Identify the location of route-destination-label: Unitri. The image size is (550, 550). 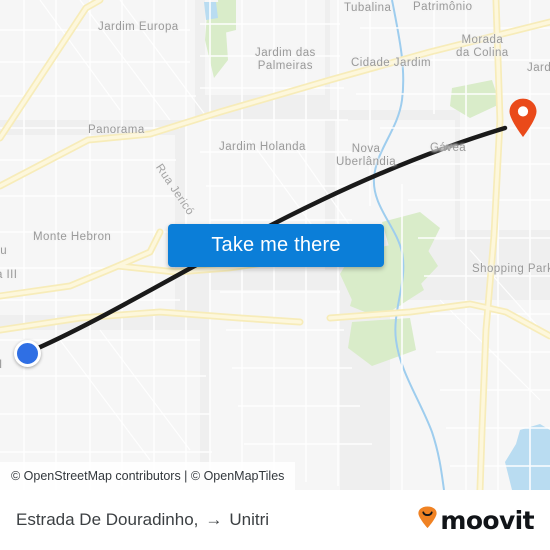
(249, 519).